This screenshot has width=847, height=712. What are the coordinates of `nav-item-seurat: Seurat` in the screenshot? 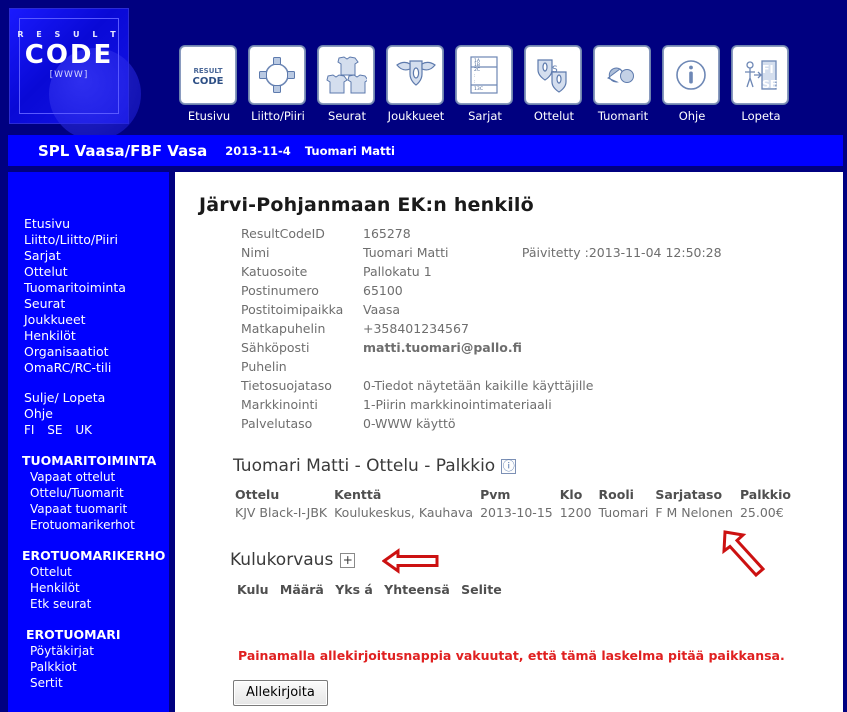 It's located at (347, 84).